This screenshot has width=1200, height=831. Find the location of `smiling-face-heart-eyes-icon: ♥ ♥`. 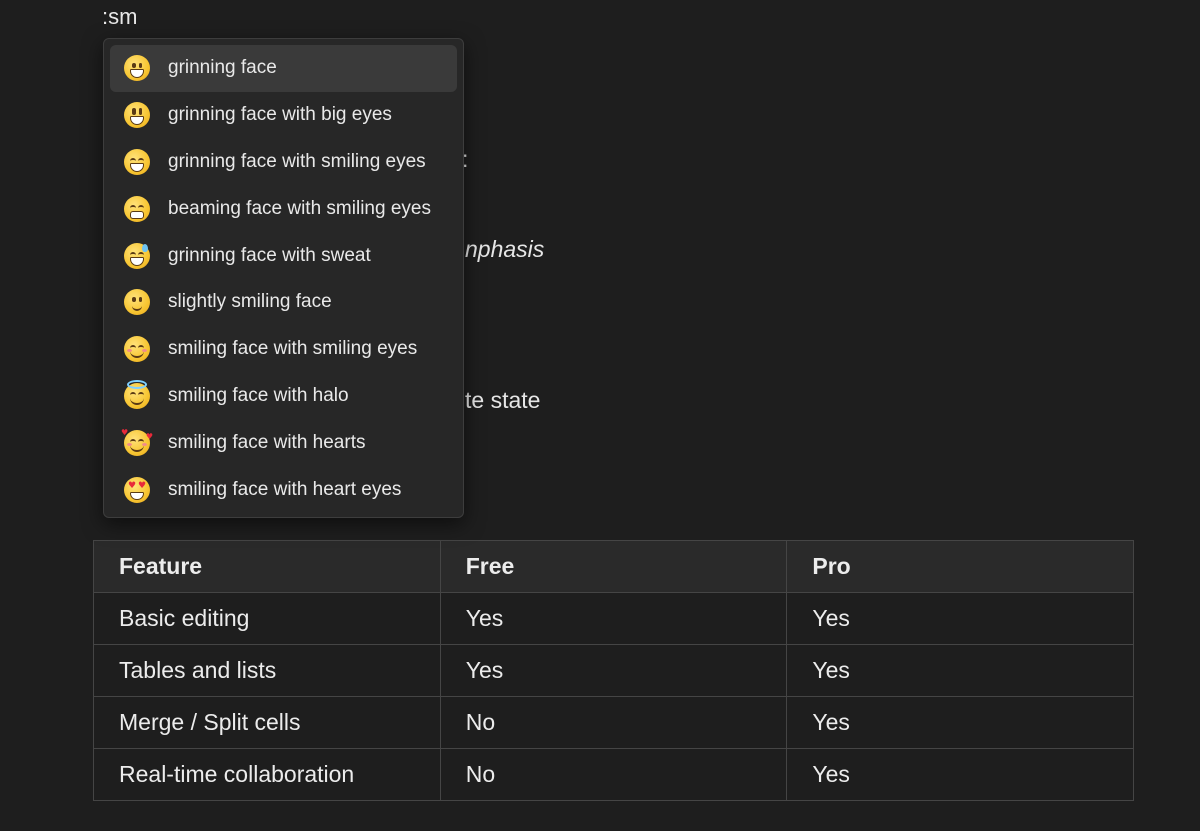

smiling-face-heart-eyes-icon: ♥ ♥ is located at coordinates (137, 489).